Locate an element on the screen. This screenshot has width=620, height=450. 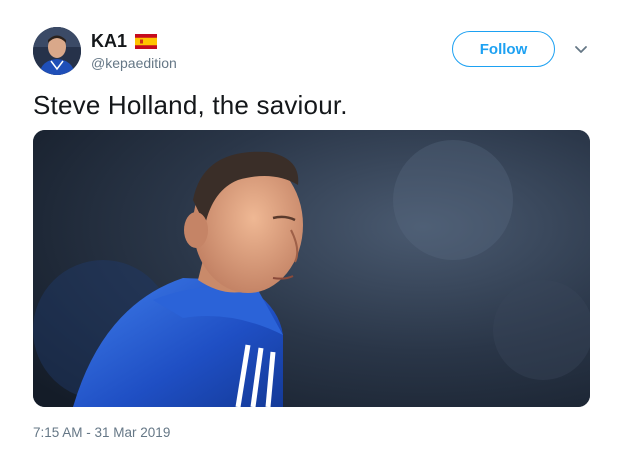
spain-flag-icon is located at coordinates (146, 41).